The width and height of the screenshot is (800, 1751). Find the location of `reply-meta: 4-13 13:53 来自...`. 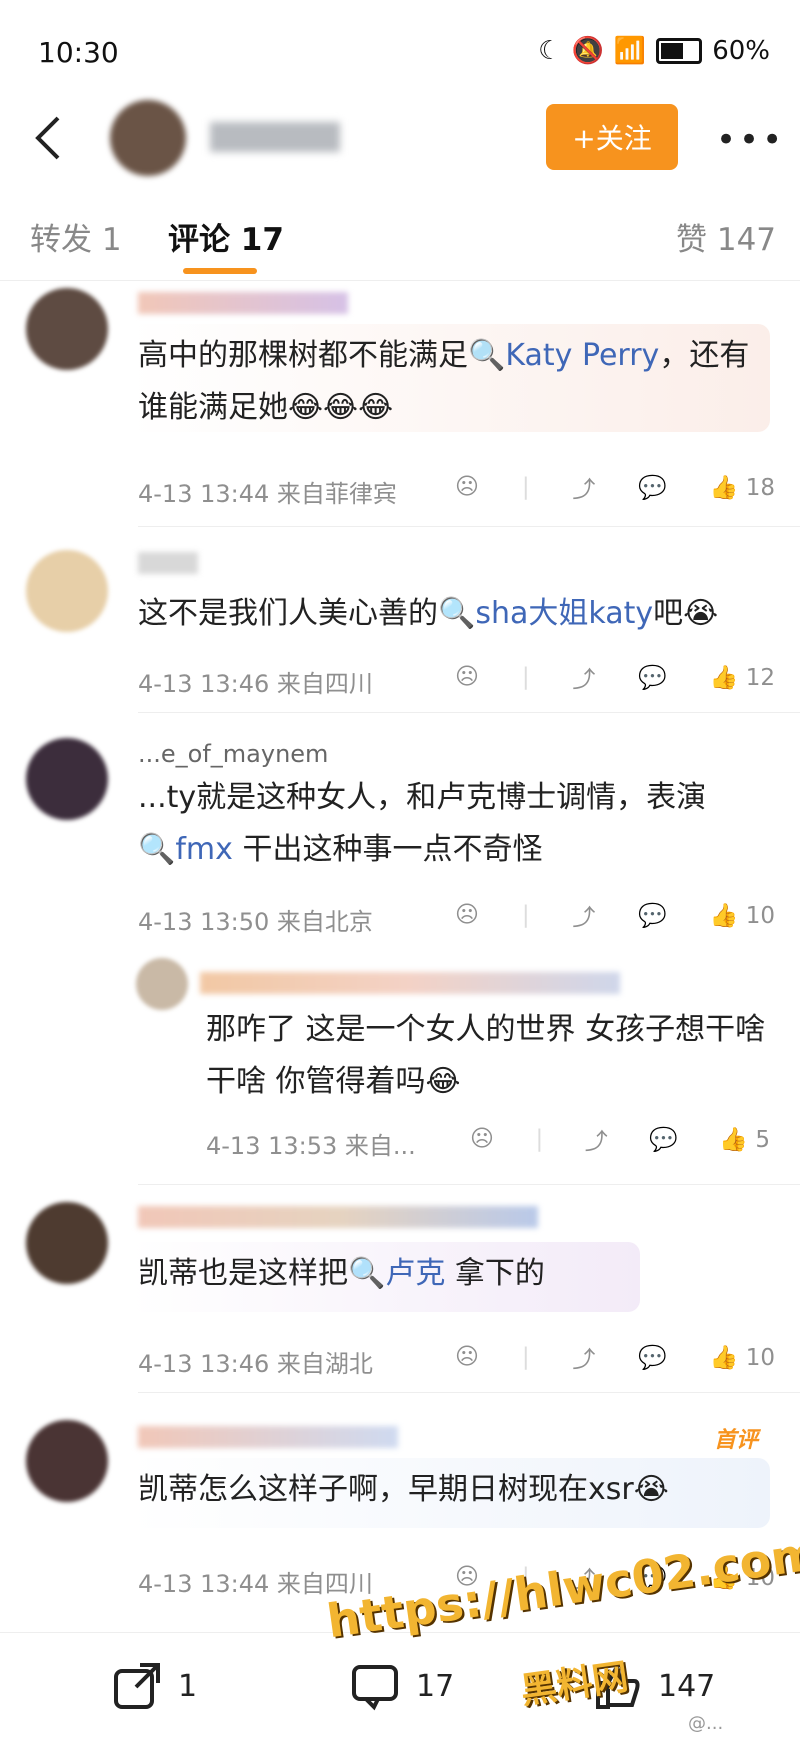

reply-meta: 4-13 13:53 来自... is located at coordinates (311, 1146).